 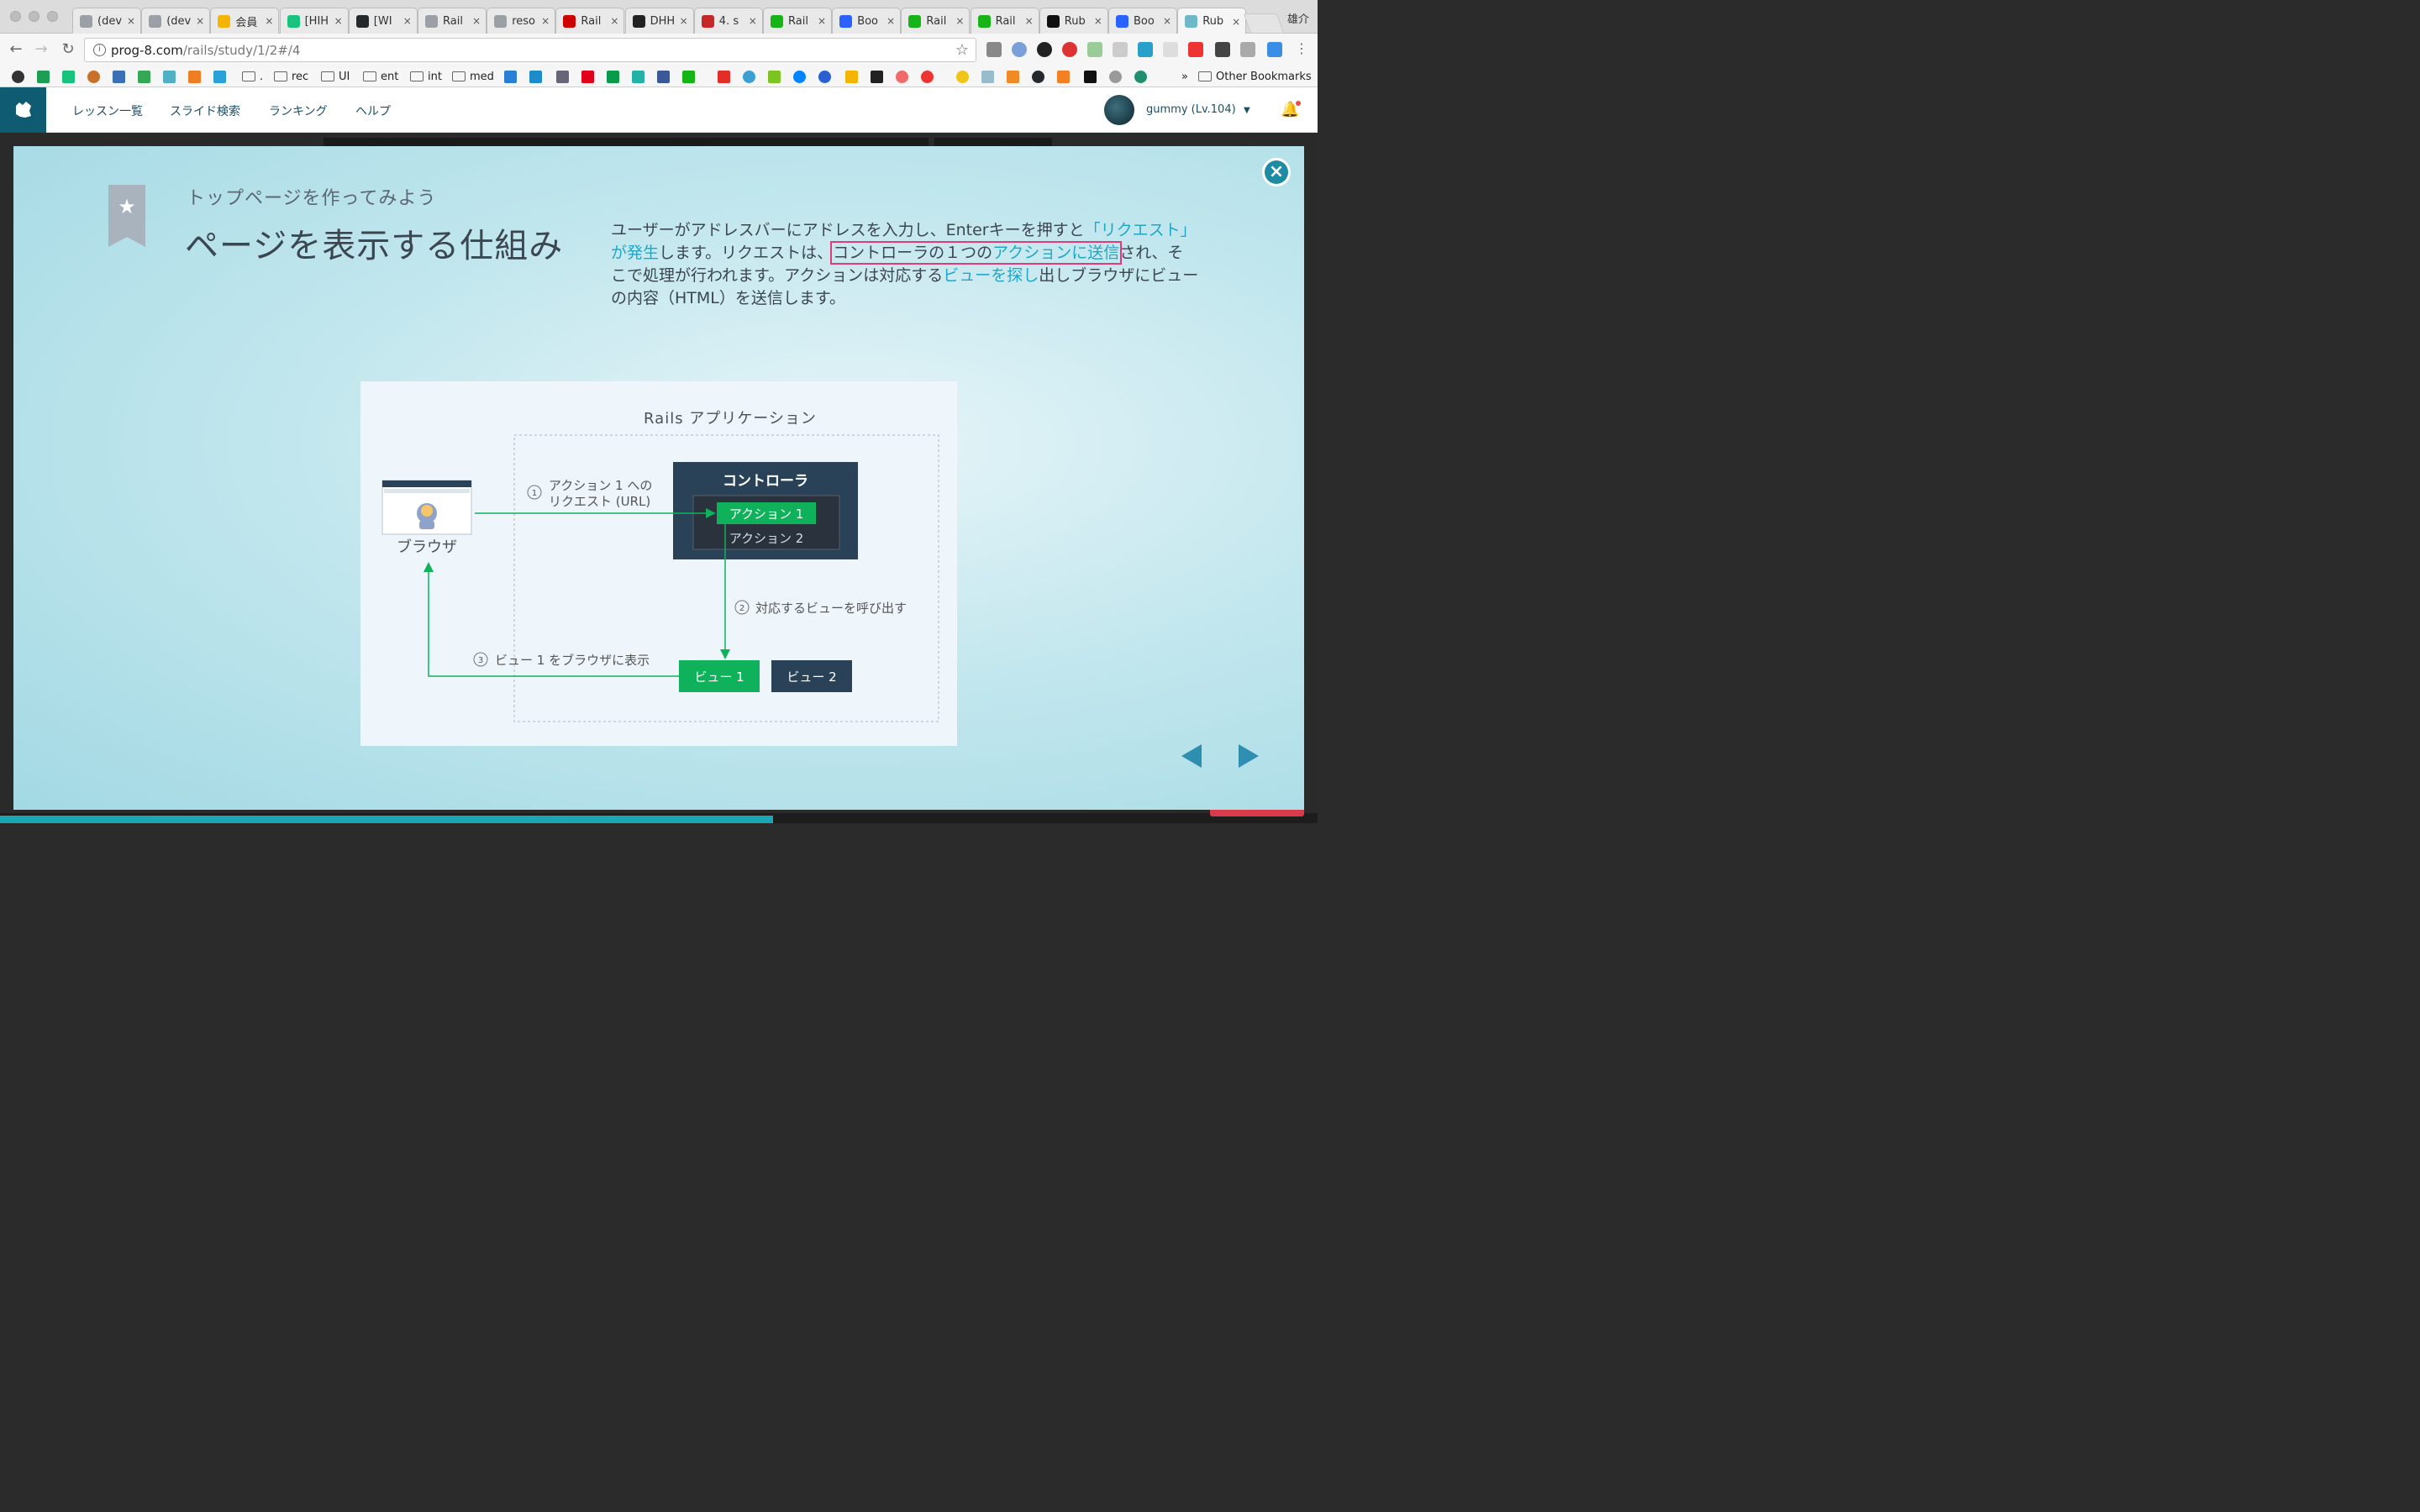 I want to click on forward-icon: →, so click(x=41, y=49).